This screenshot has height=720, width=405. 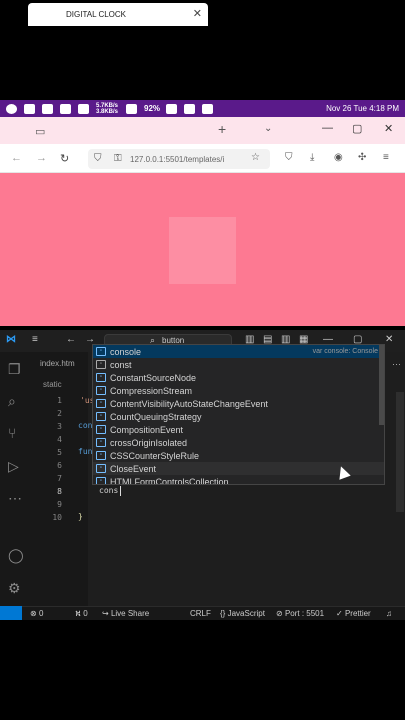 I want to click on eol-indicator: CRLF, so click(x=200, y=613).